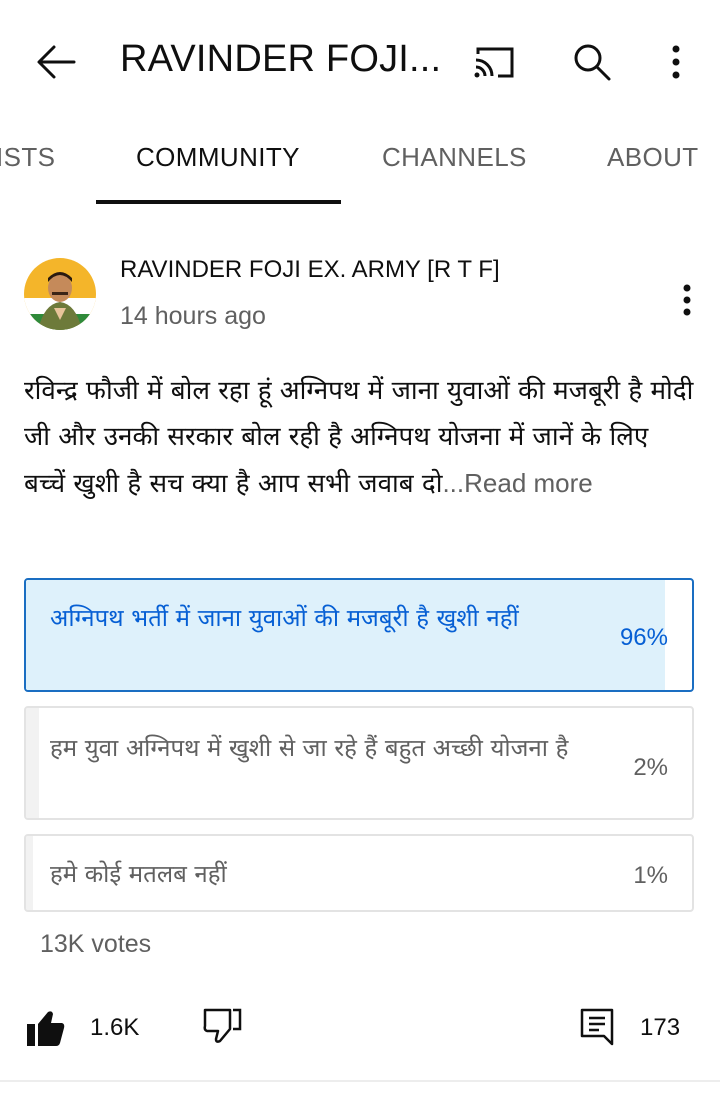 This screenshot has height=1104, width=720. I want to click on poll-option-percent: 2%, so click(650, 767).